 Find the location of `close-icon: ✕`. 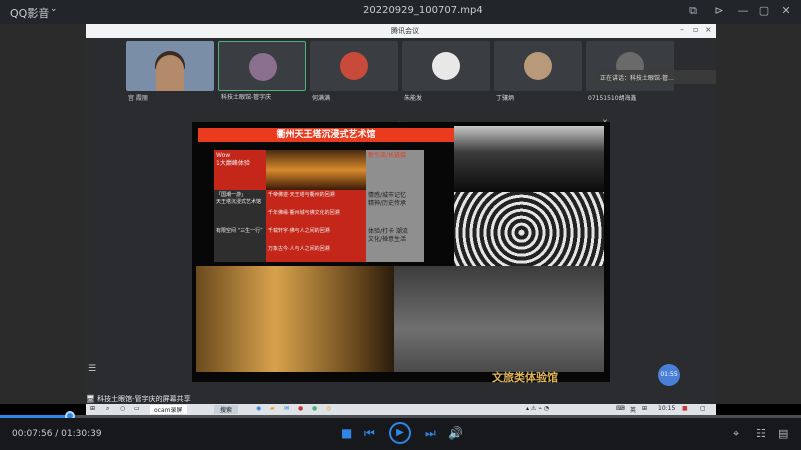

close-icon: ✕ is located at coordinates (786, 11).